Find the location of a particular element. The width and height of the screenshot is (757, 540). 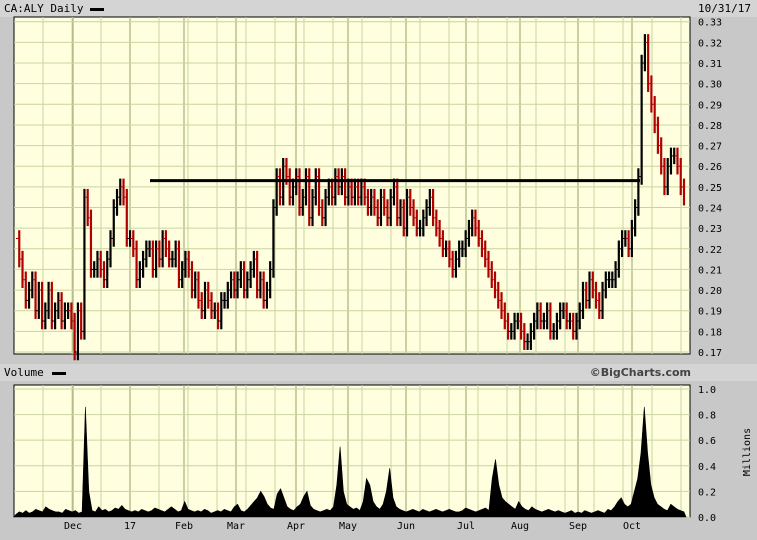

x-tick-label: May is located at coordinates (348, 526).